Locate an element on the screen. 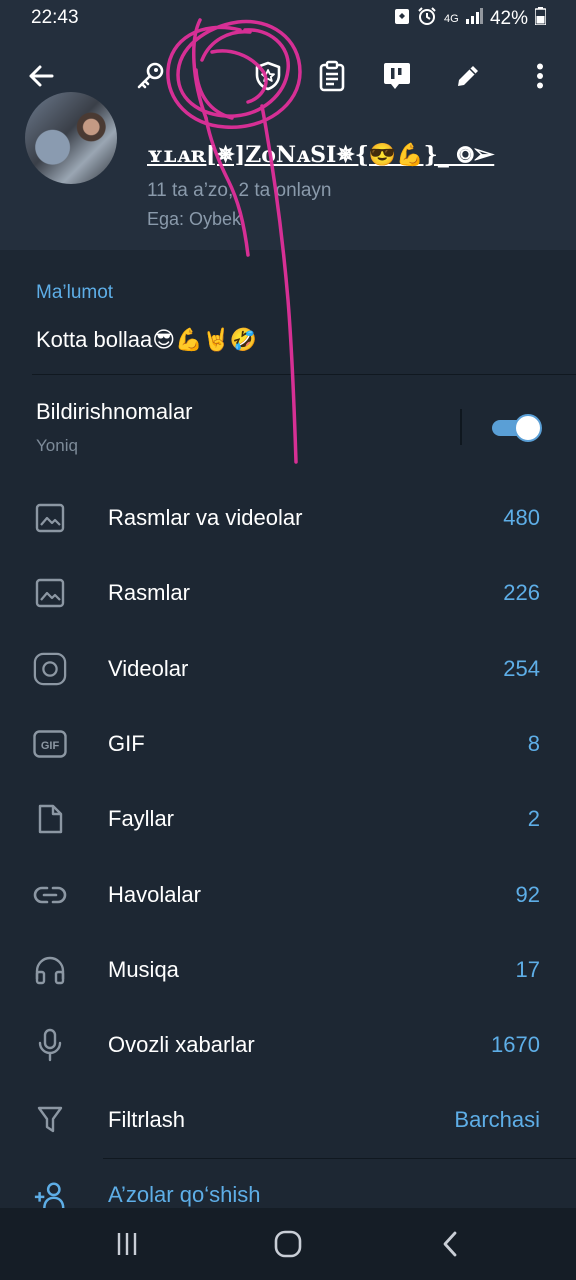 This screenshot has height=1280, width=576. headphones-icon is located at coordinates (50, 970).